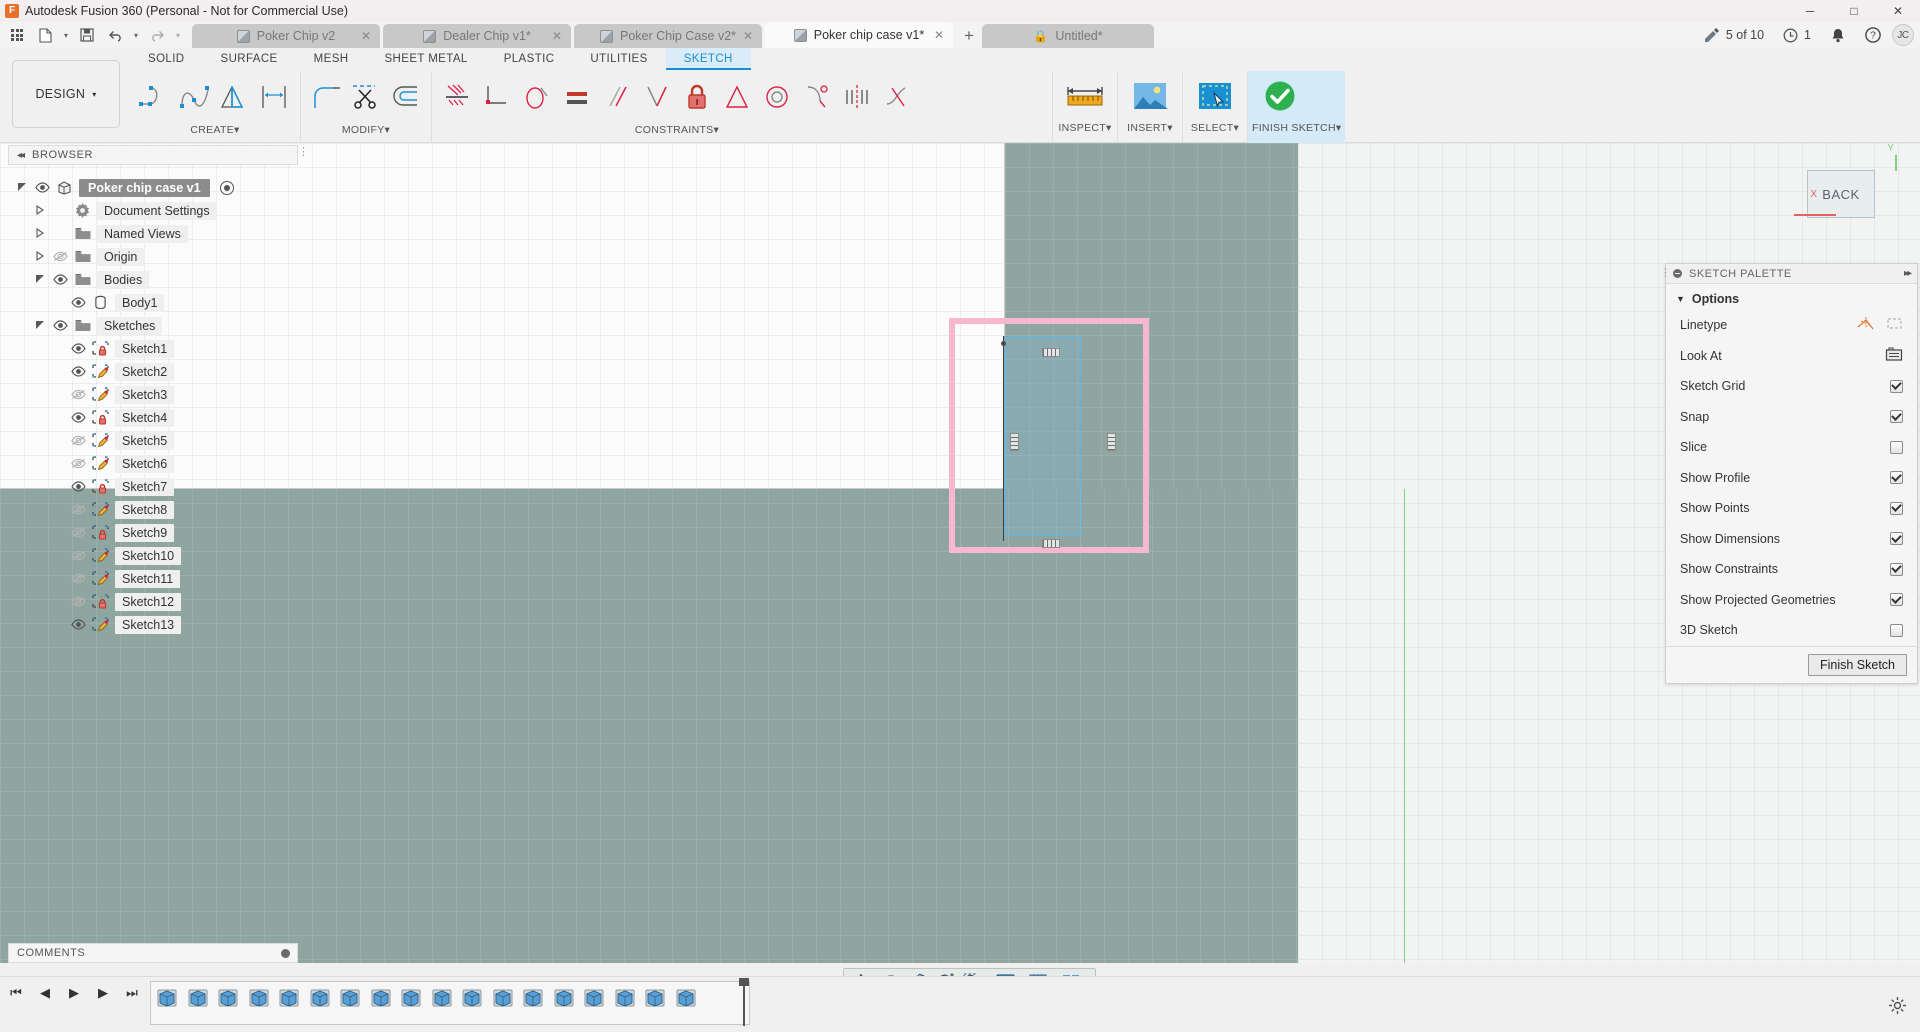 The height and width of the screenshot is (1032, 1920). What do you see at coordinates (166, 59) in the screenshot?
I see `tab-solid: SOLID` at bounding box center [166, 59].